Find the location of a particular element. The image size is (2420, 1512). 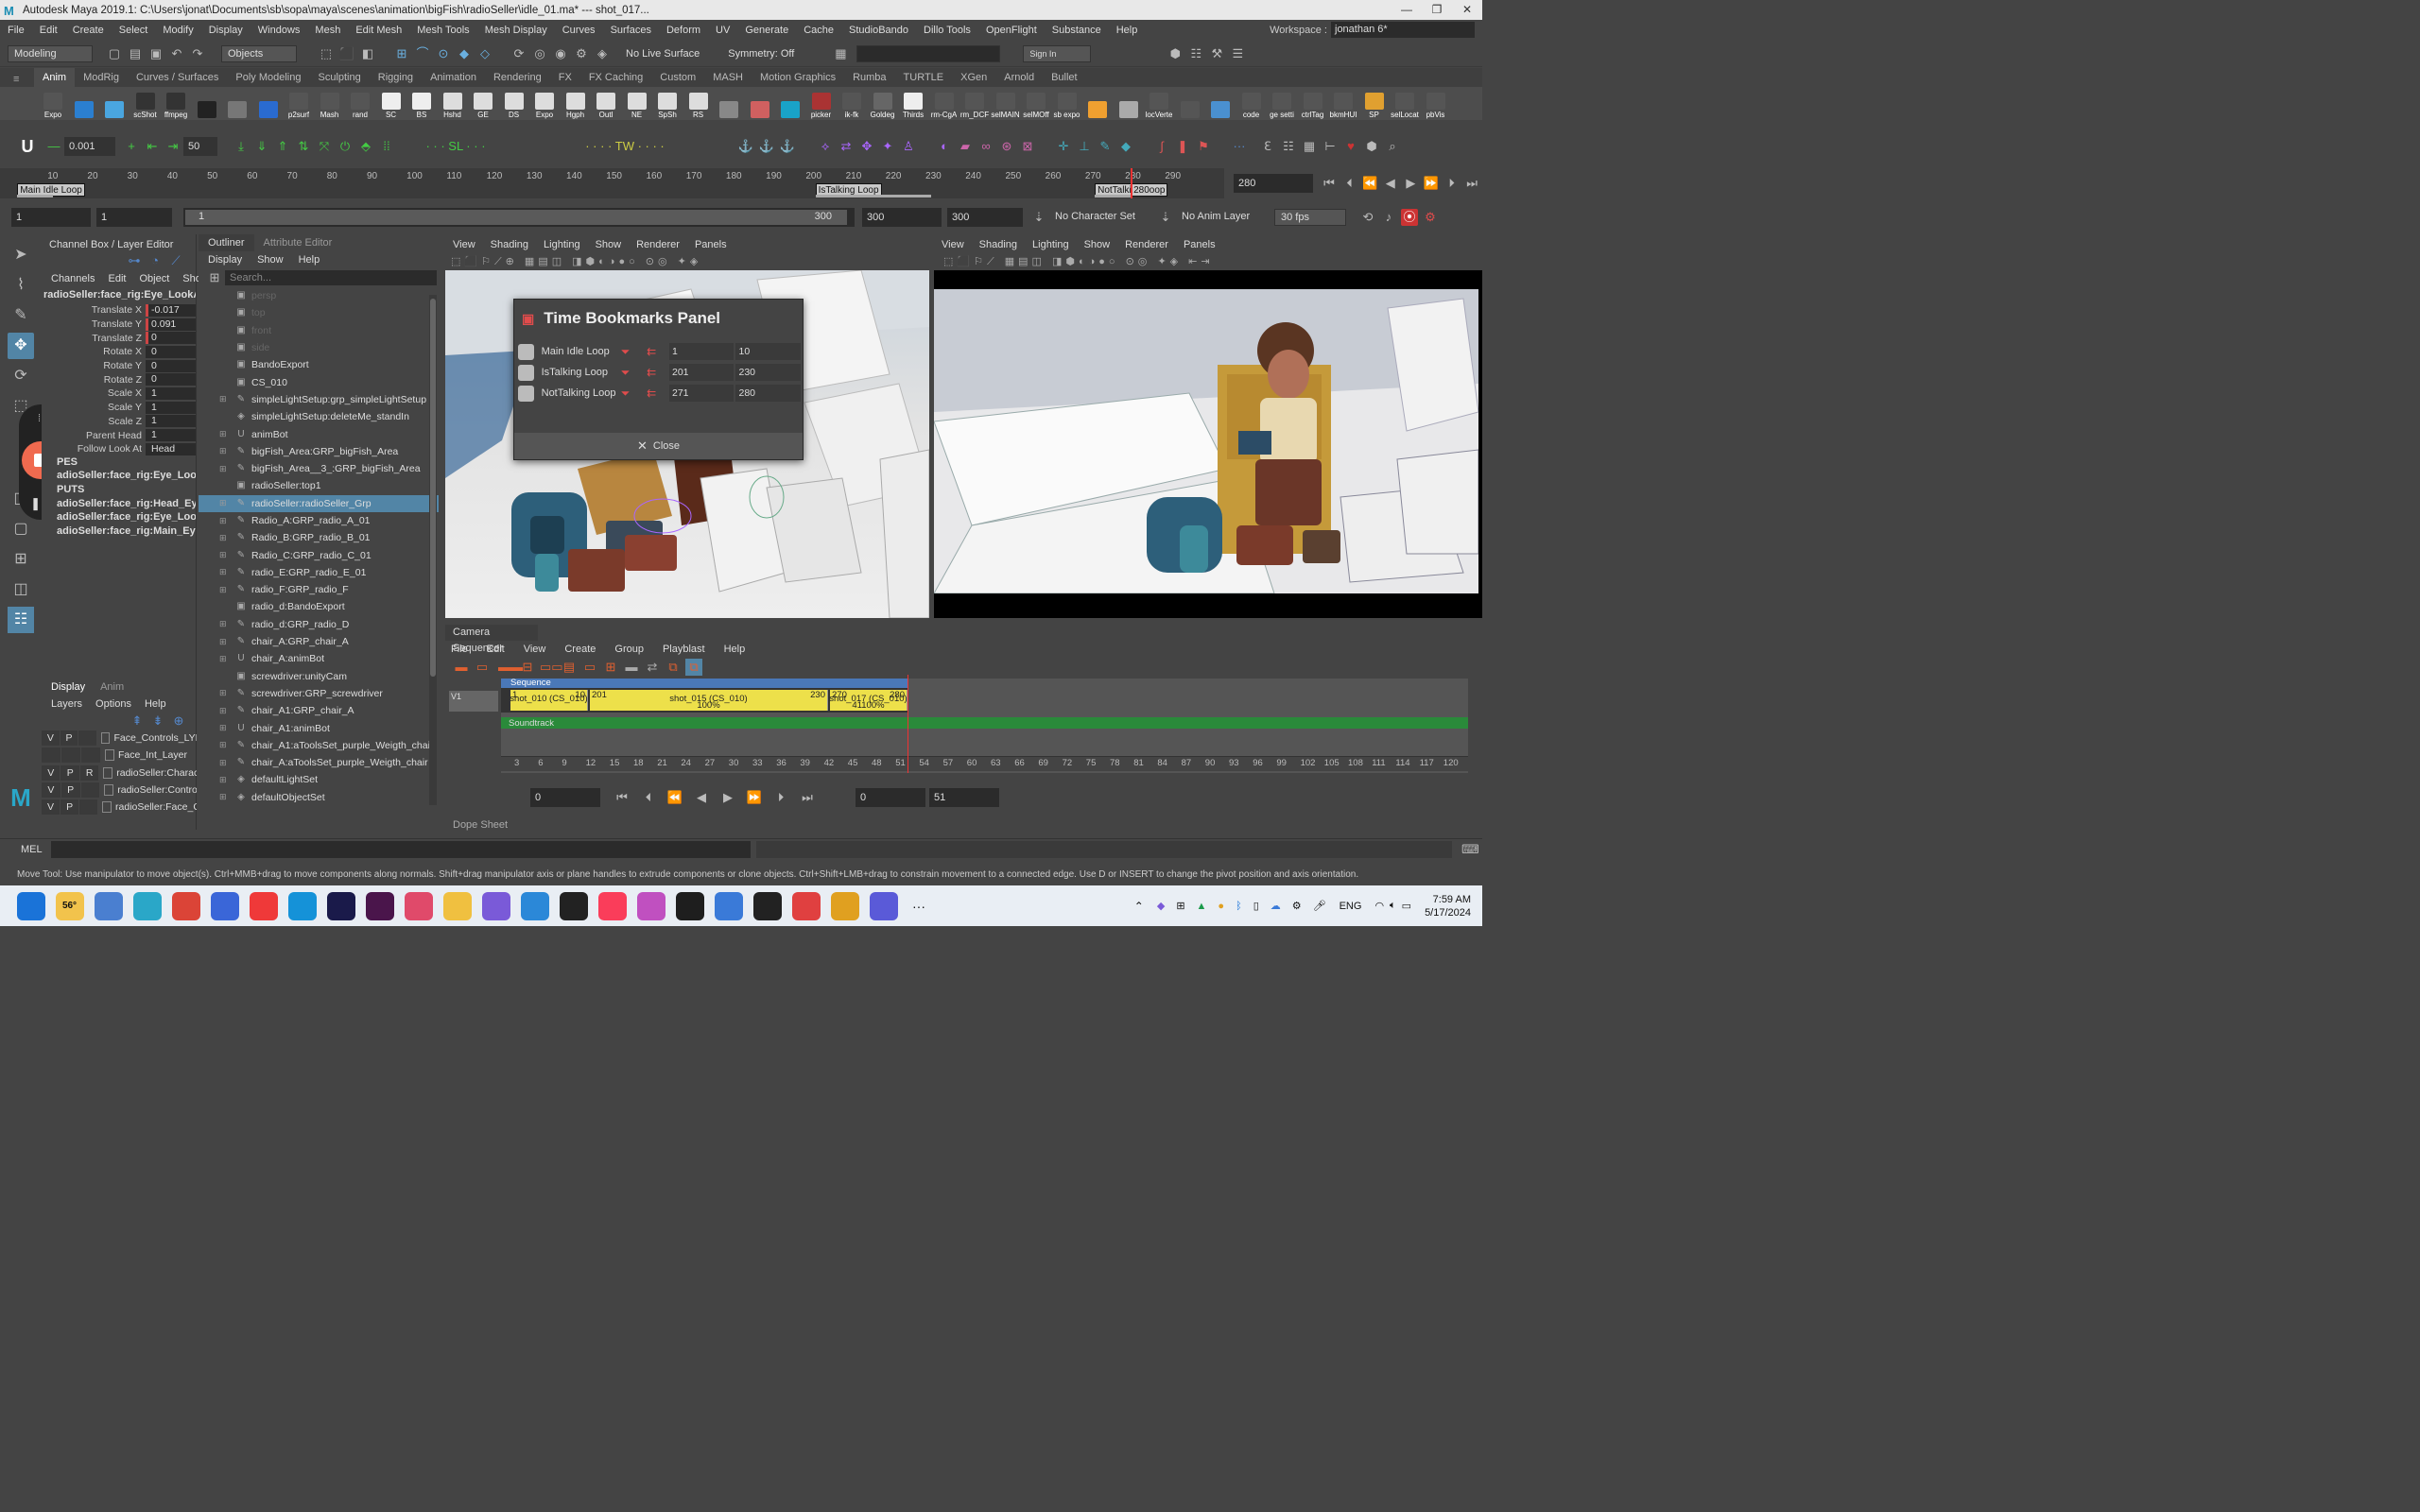

shelf-button-sb-expo: sb expo is located at coordinates (1067, 103).